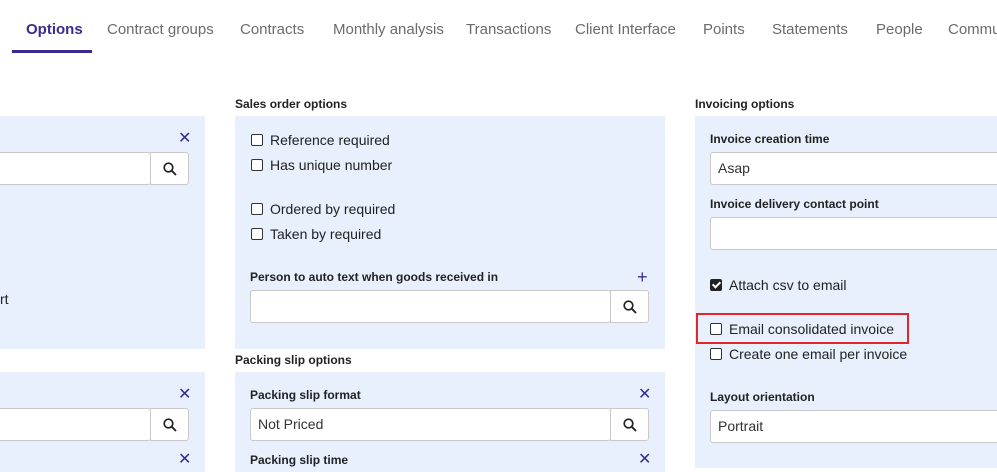 This screenshot has width=997, height=472. What do you see at coordinates (899, 30) in the screenshot?
I see `tab-people: People` at bounding box center [899, 30].